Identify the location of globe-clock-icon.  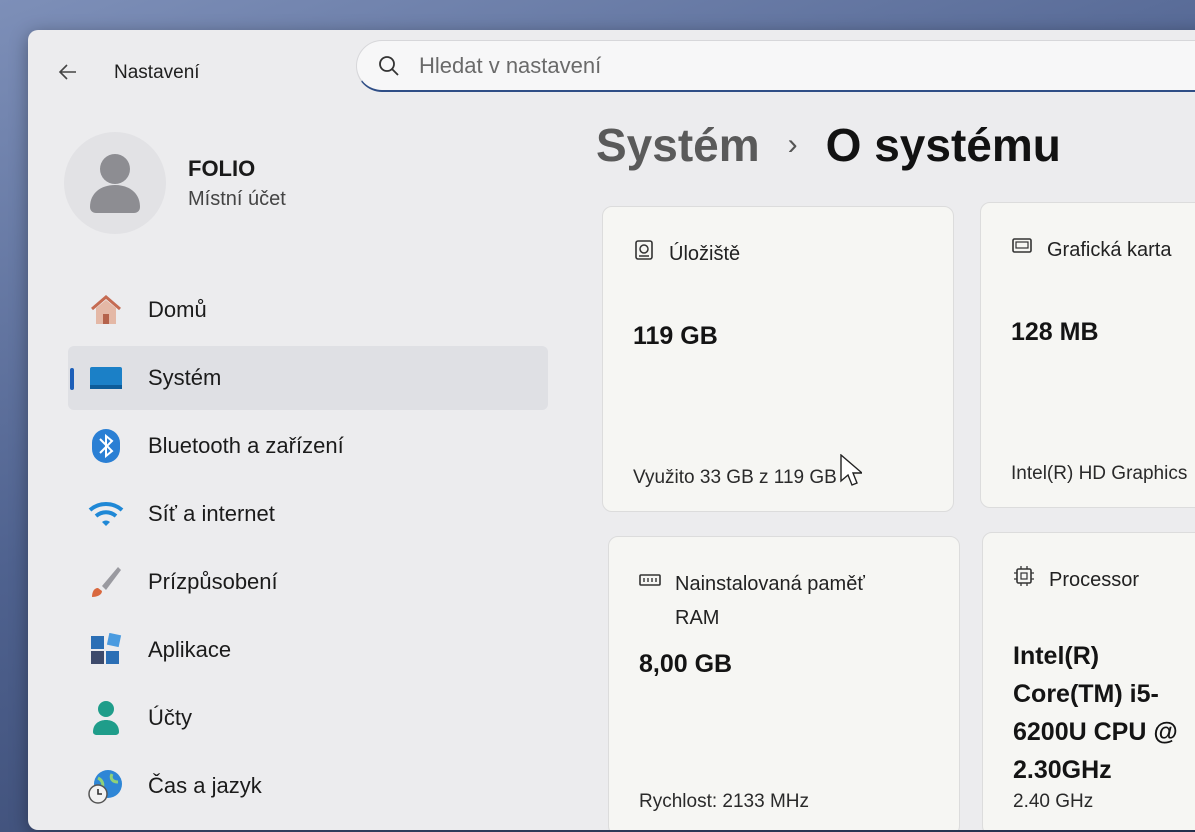
(106, 786).